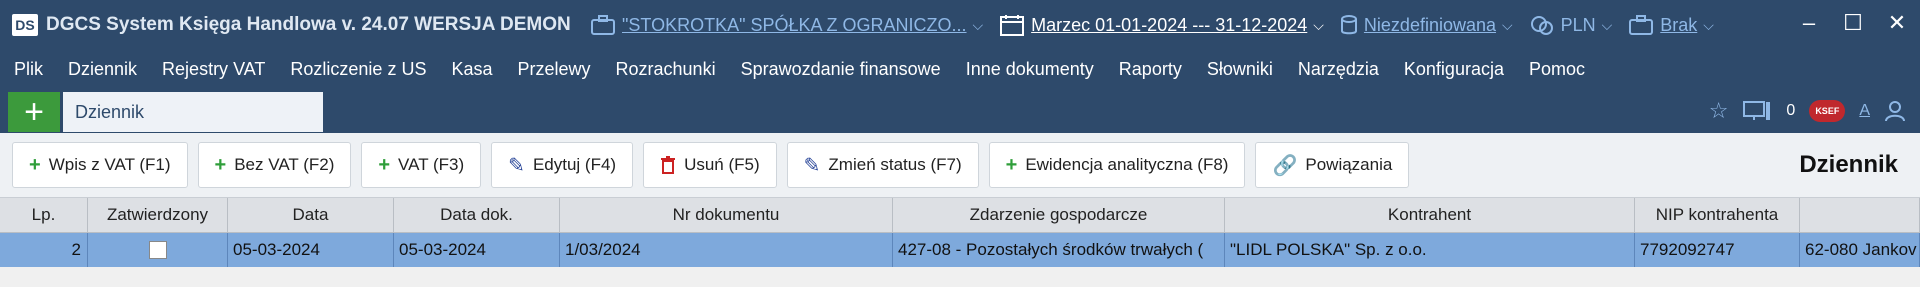  I want to click on button-label: Edytuj (F4), so click(574, 164).